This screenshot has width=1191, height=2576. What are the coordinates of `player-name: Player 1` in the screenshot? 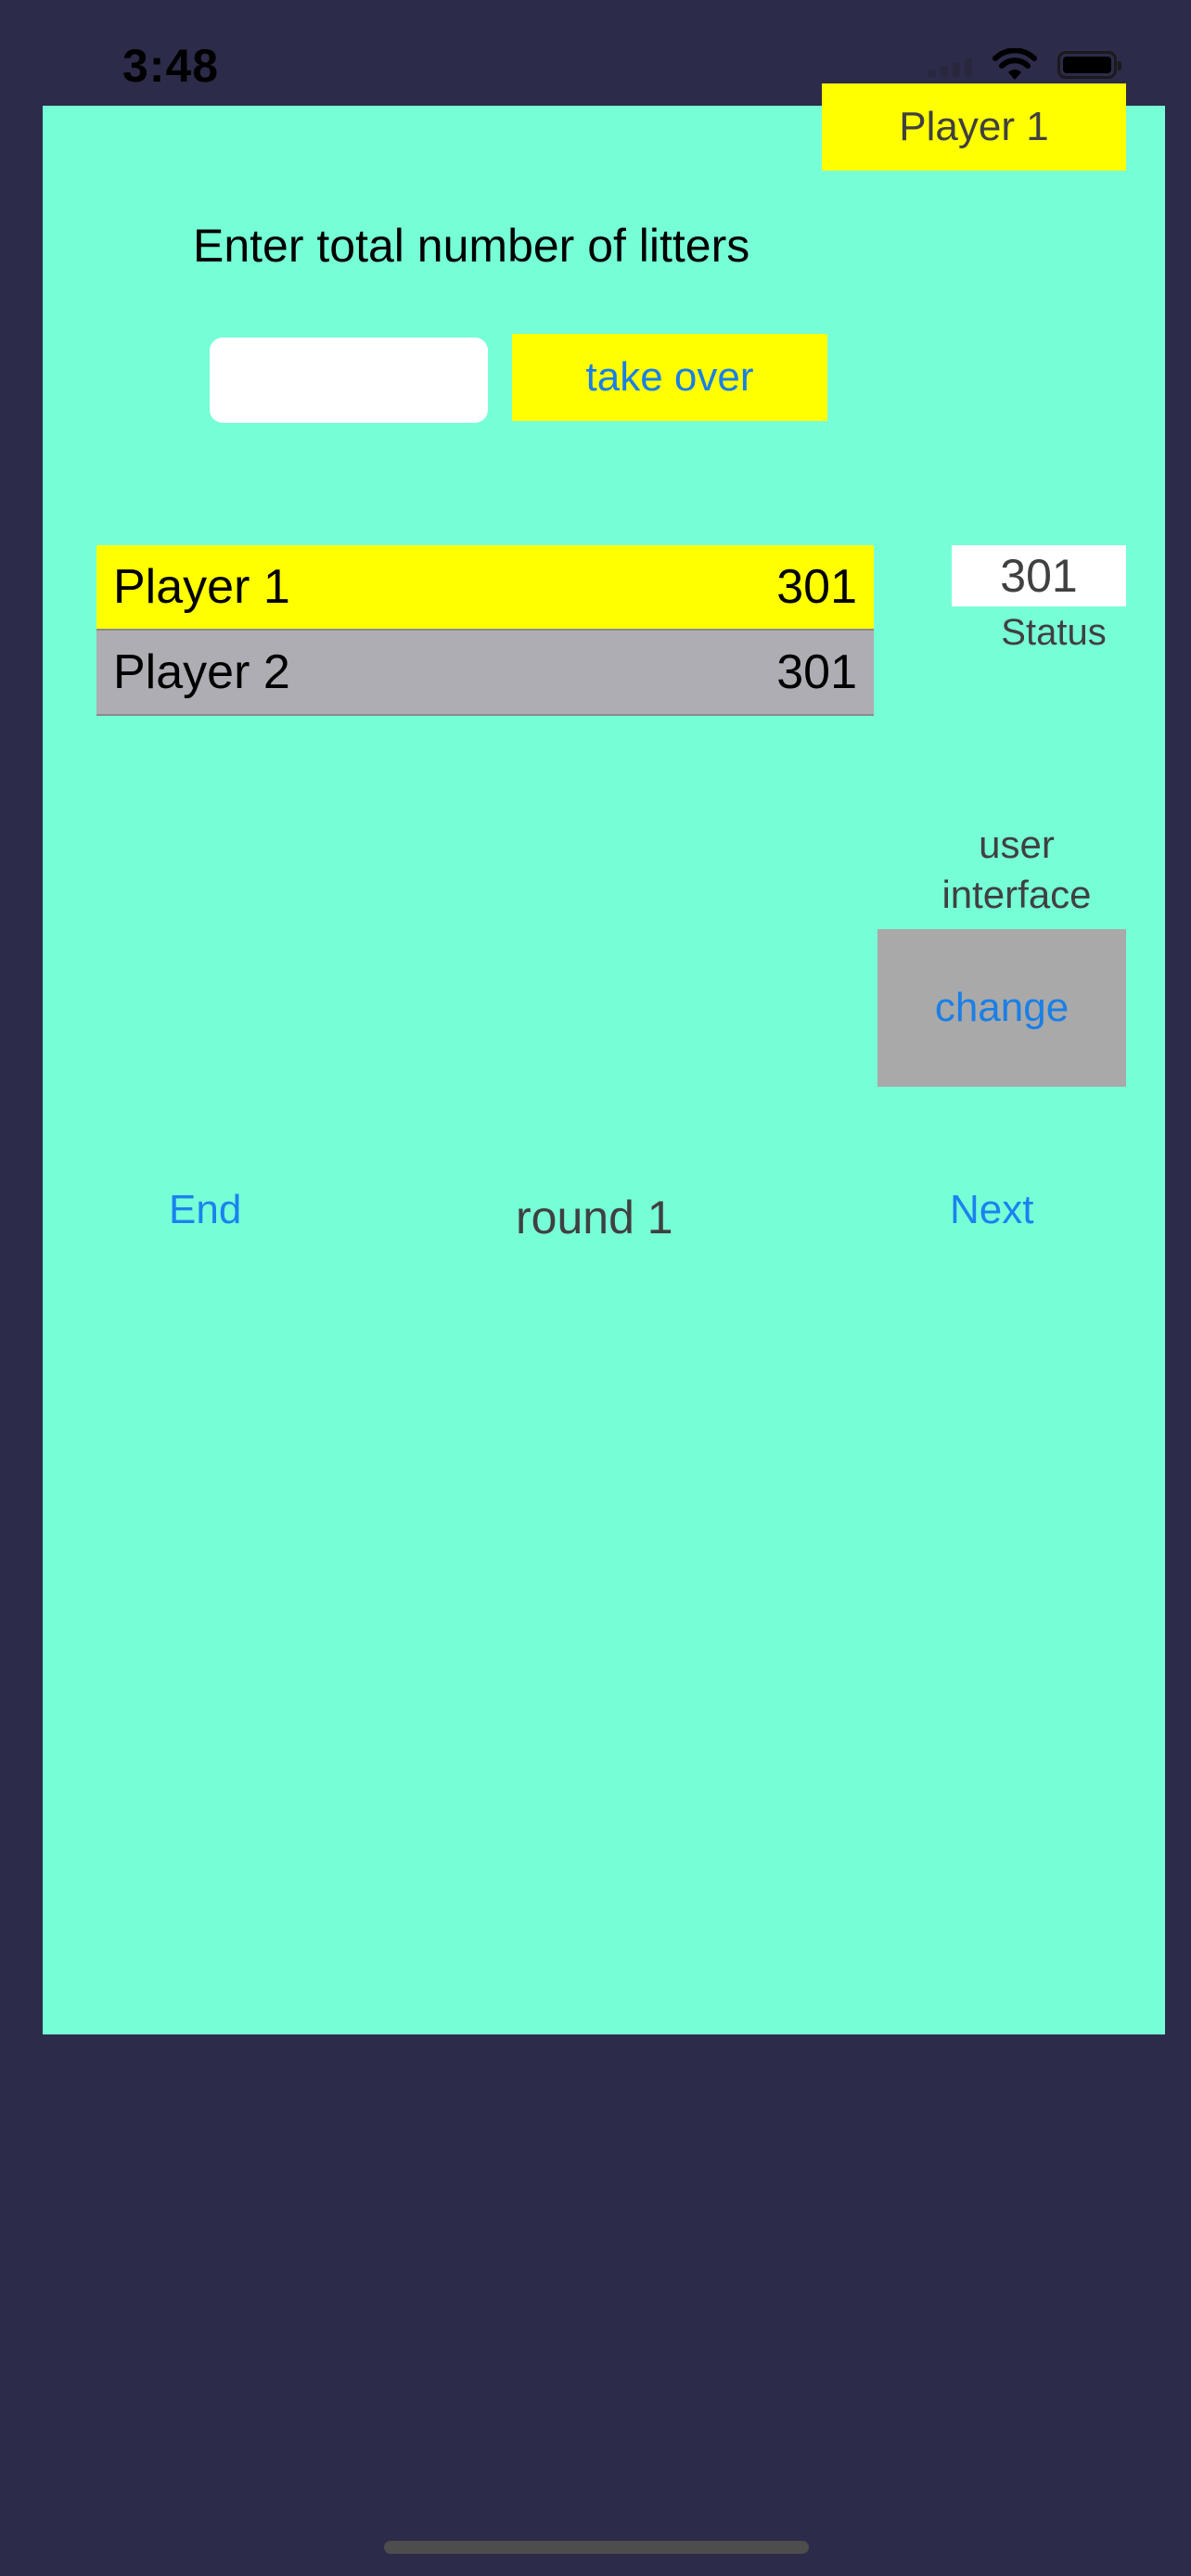 It's located at (201, 587).